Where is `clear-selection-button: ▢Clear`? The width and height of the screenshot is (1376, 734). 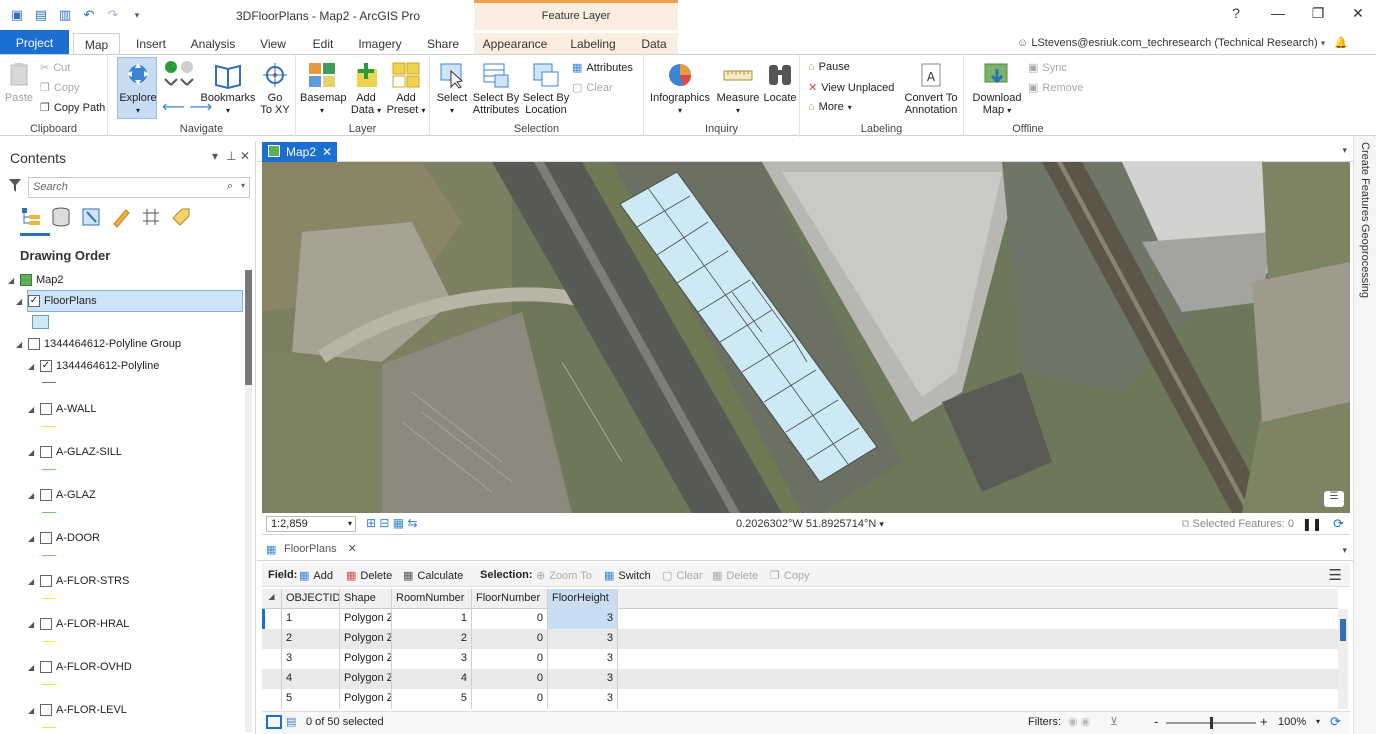 clear-selection-button: ▢Clear is located at coordinates (592, 87).